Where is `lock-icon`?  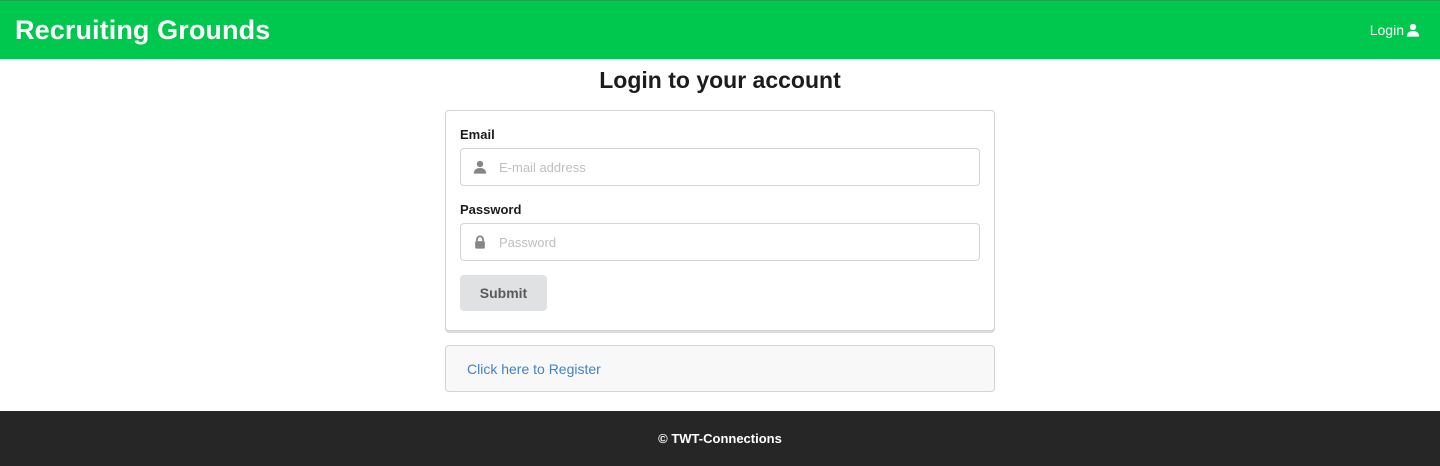 lock-icon is located at coordinates (480, 242).